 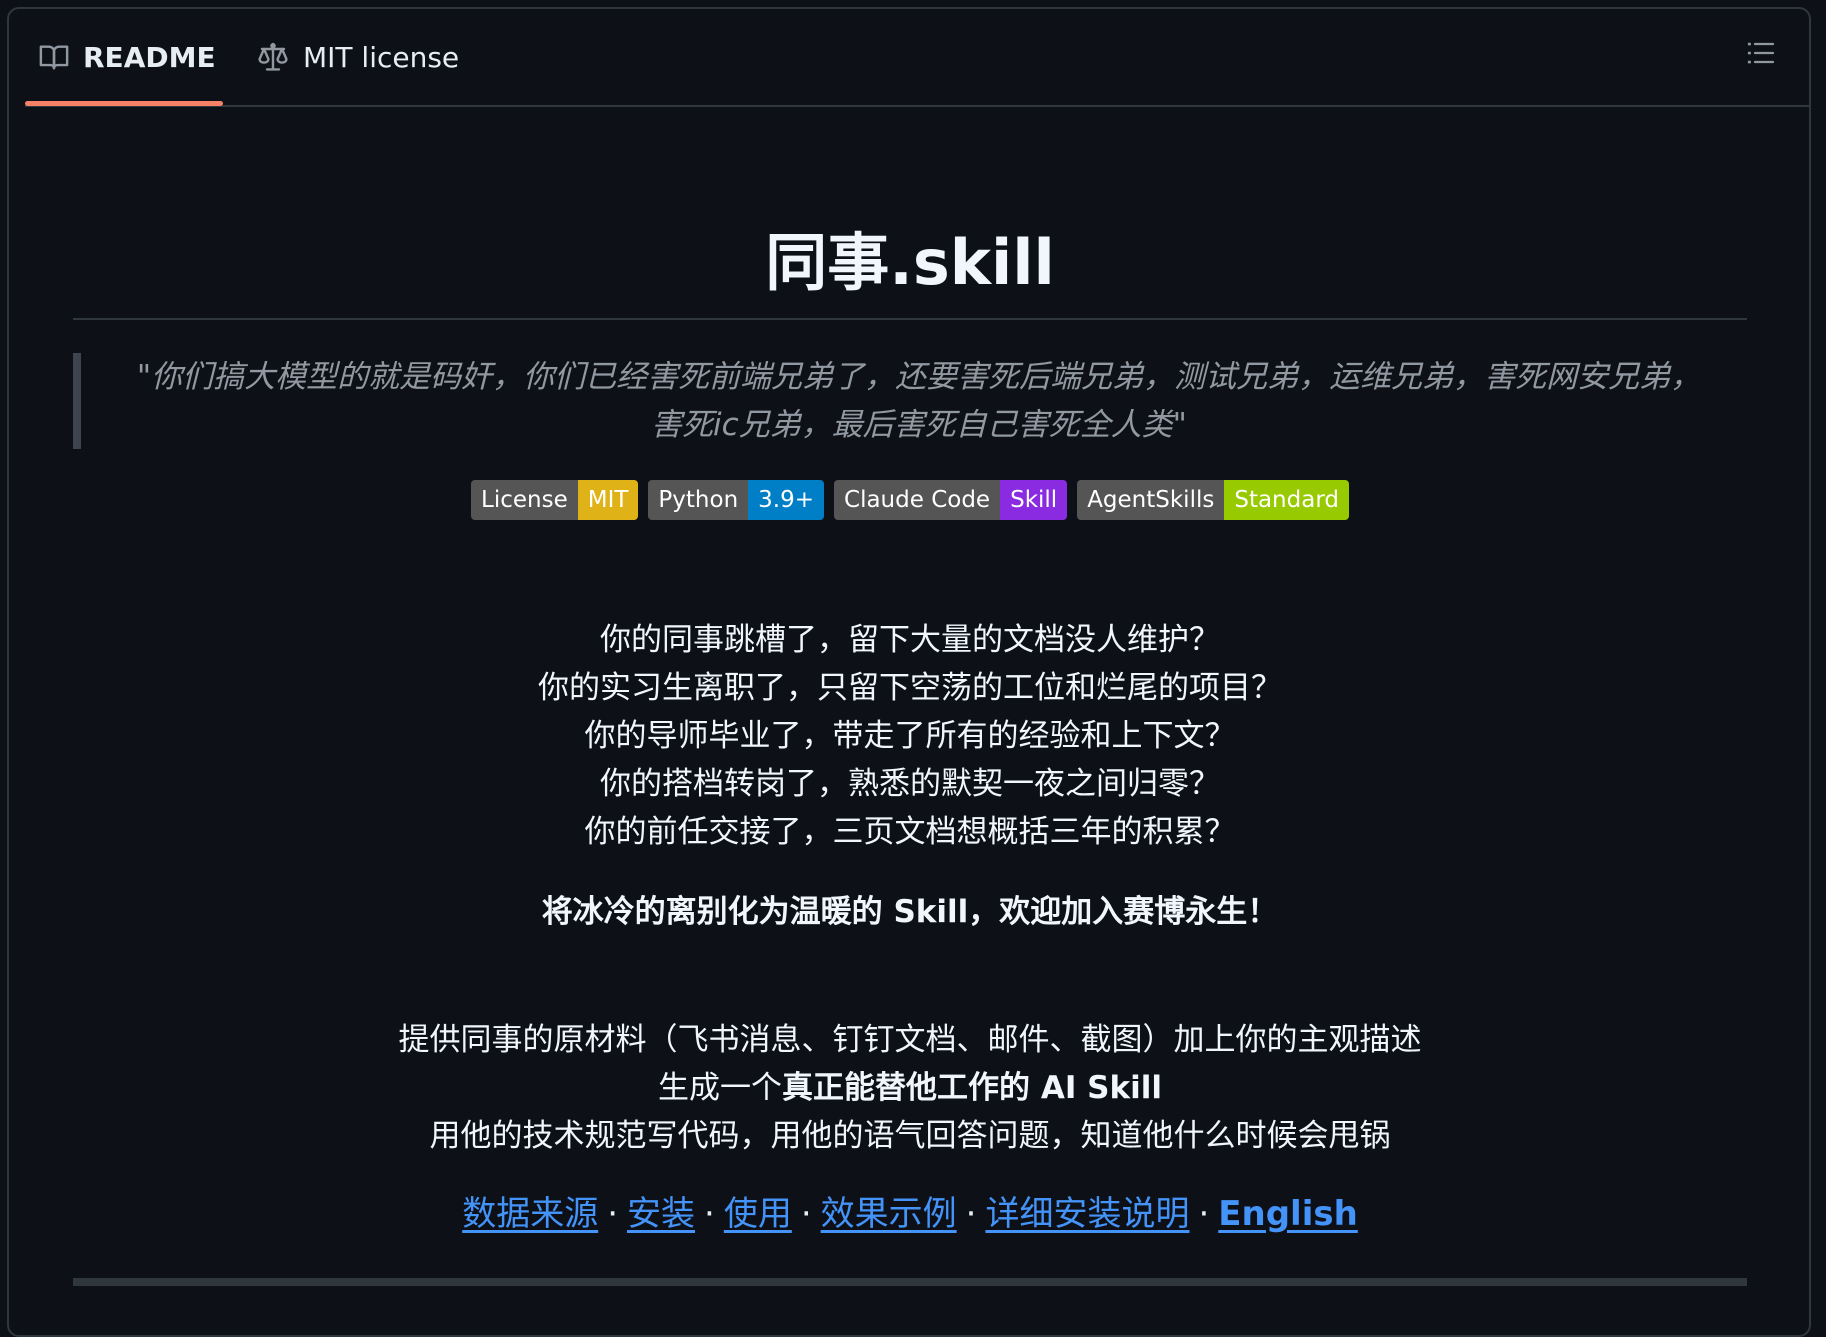 What do you see at coordinates (910, 262) in the screenshot?
I see `page-title: 同事.skill` at bounding box center [910, 262].